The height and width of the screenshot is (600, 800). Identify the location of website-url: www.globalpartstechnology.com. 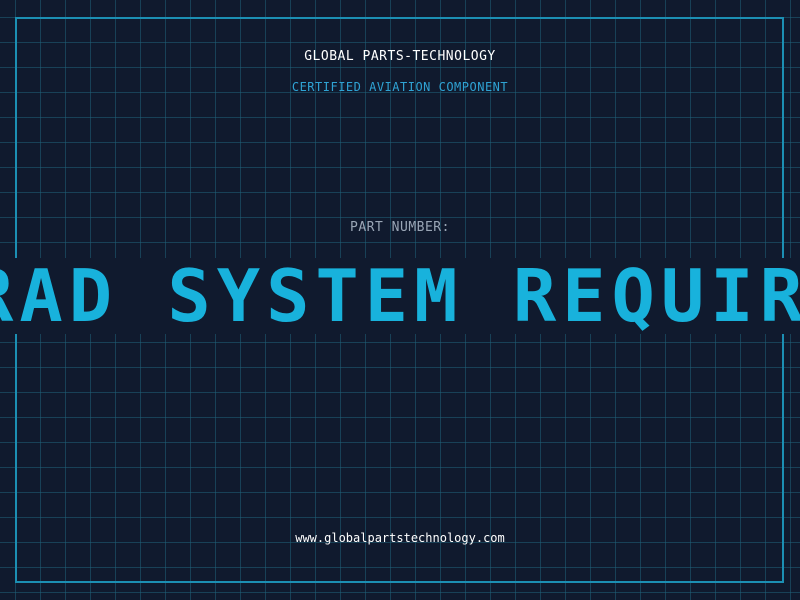
(400, 538).